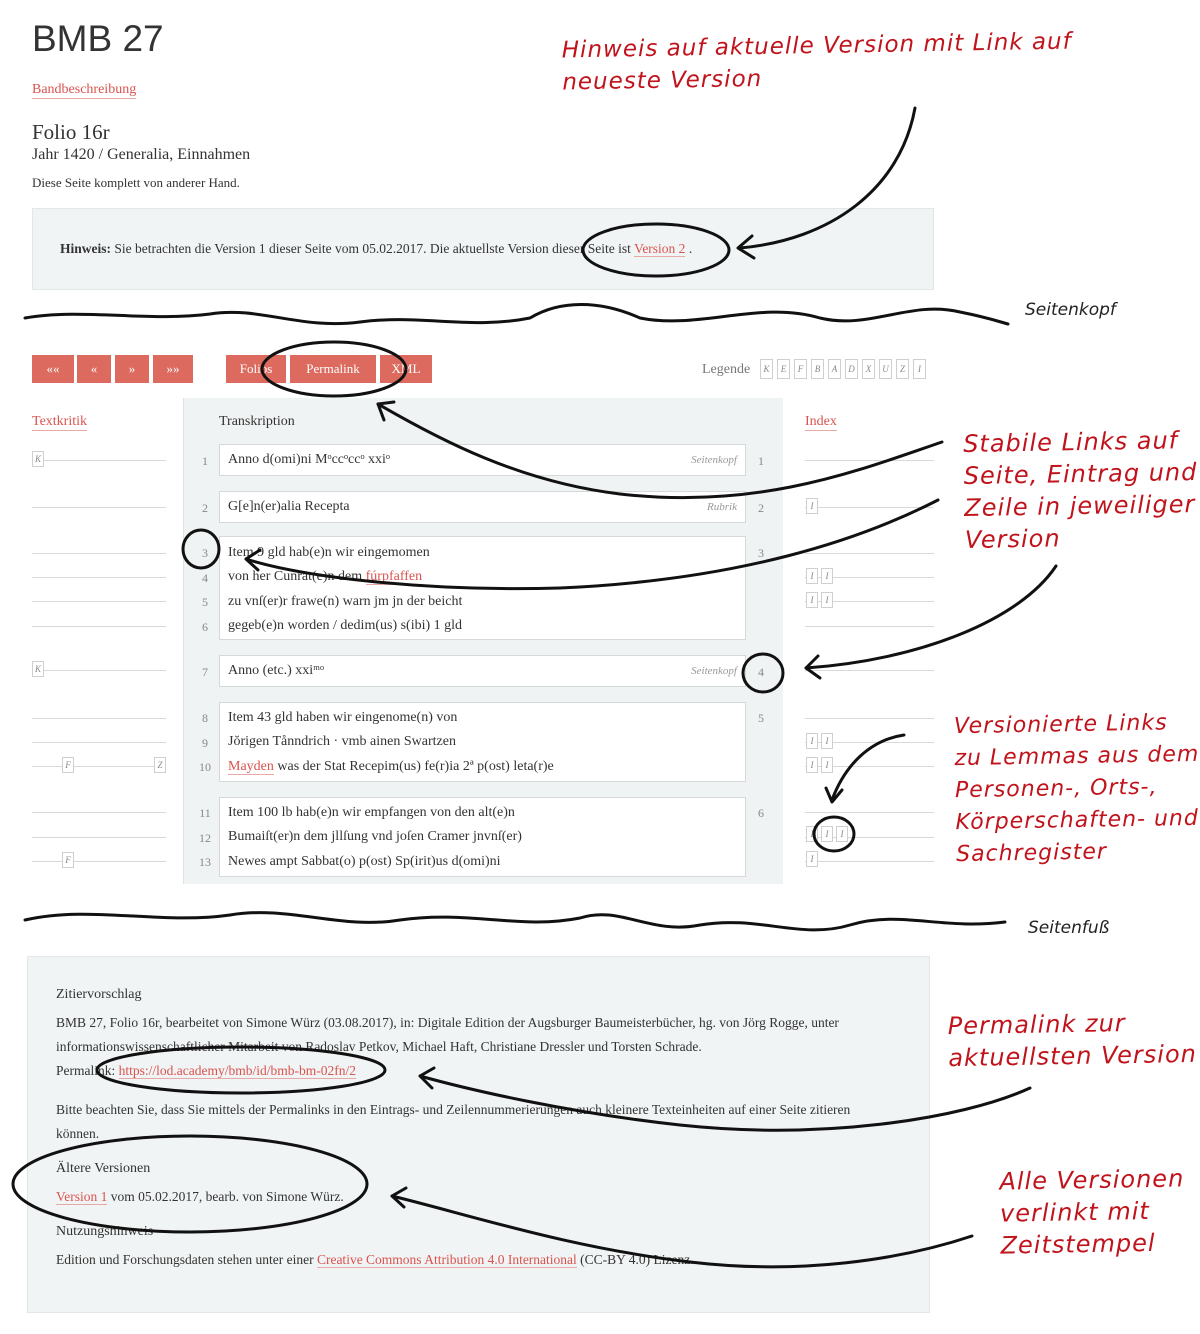  What do you see at coordinates (834, 834) in the screenshot?
I see `index-marker-circle` at bounding box center [834, 834].